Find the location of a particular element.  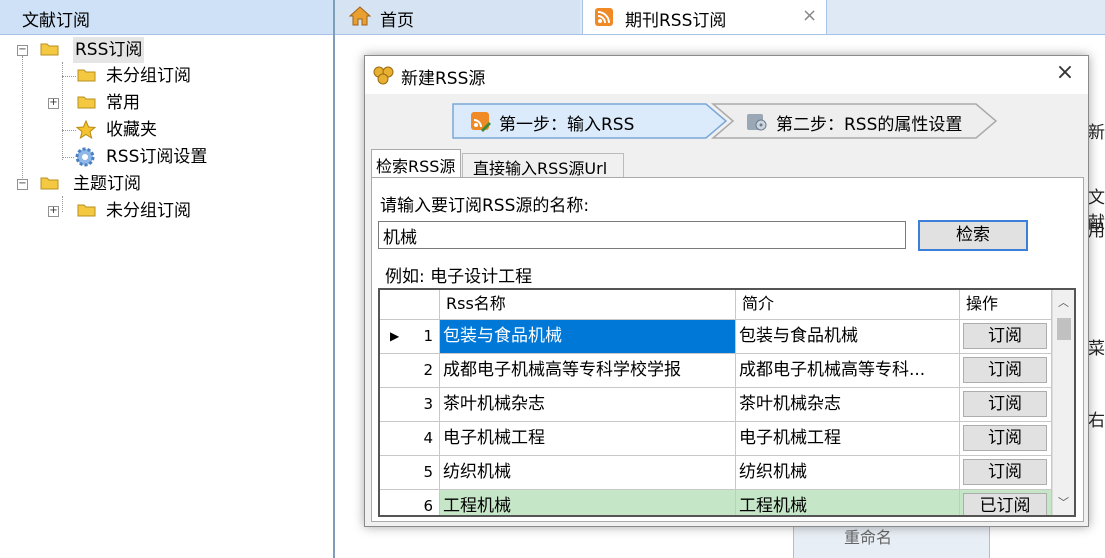

search-button: 检索 is located at coordinates (973, 235).